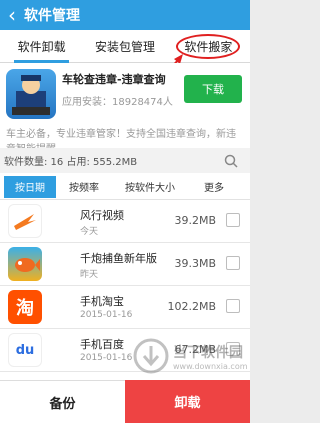 This screenshot has height=423, width=320. What do you see at coordinates (125, 15) in the screenshot?
I see `title-bar: ‹ 软件管理` at bounding box center [125, 15].